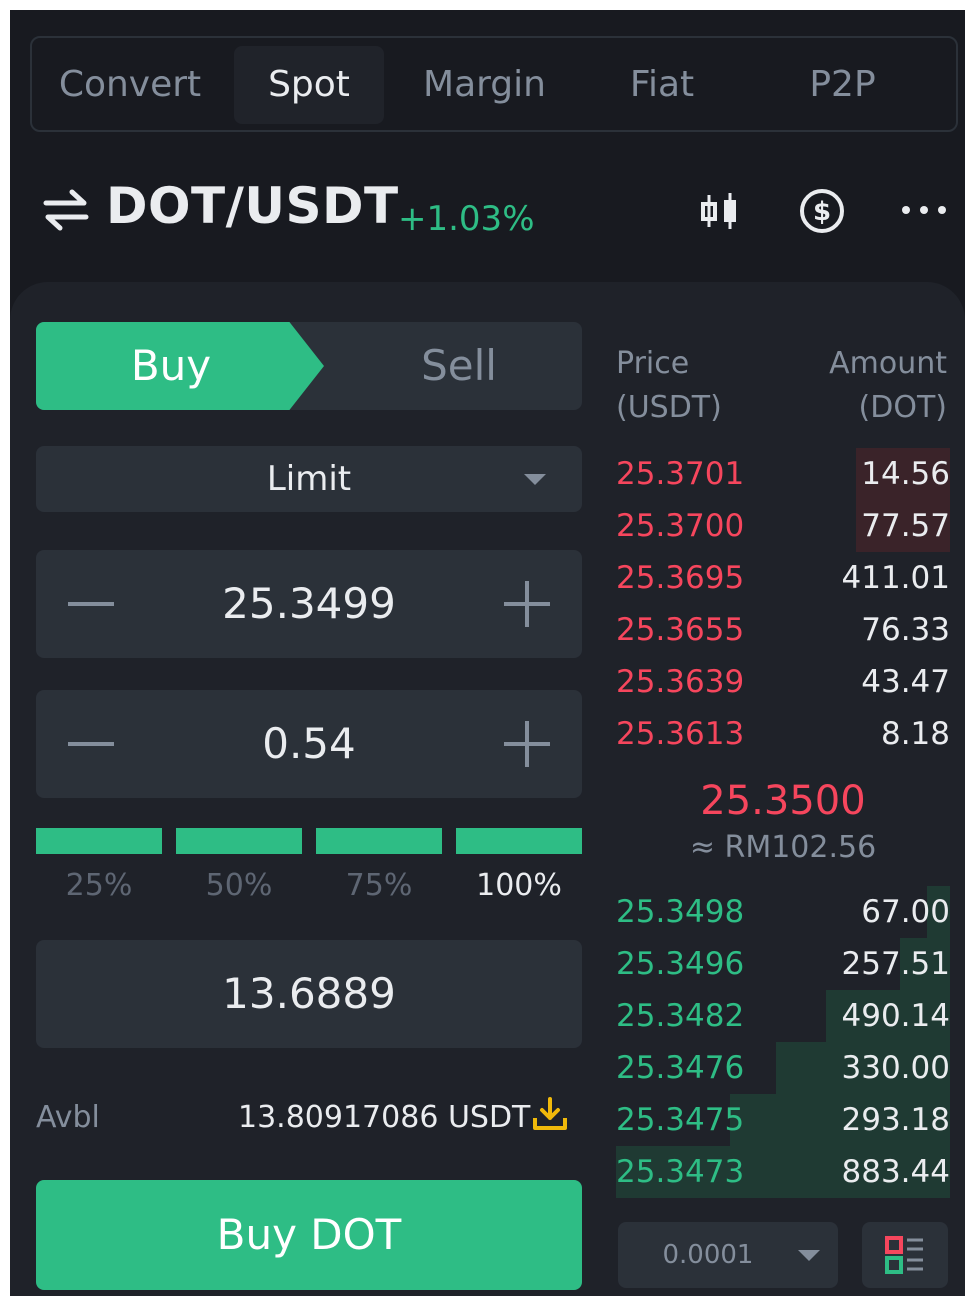  I want to click on price-header-label: Price, so click(653, 363).